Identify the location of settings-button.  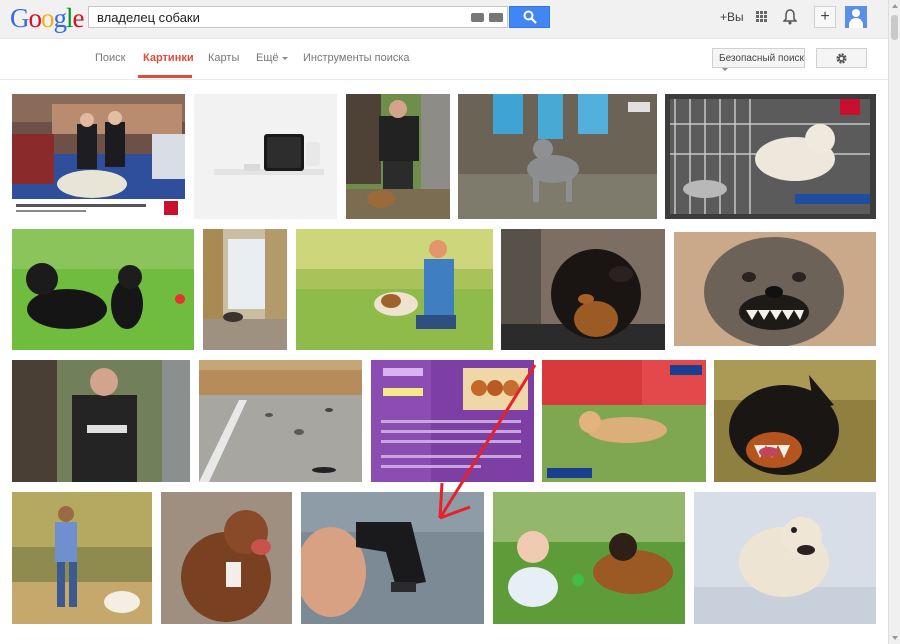
(841, 58).